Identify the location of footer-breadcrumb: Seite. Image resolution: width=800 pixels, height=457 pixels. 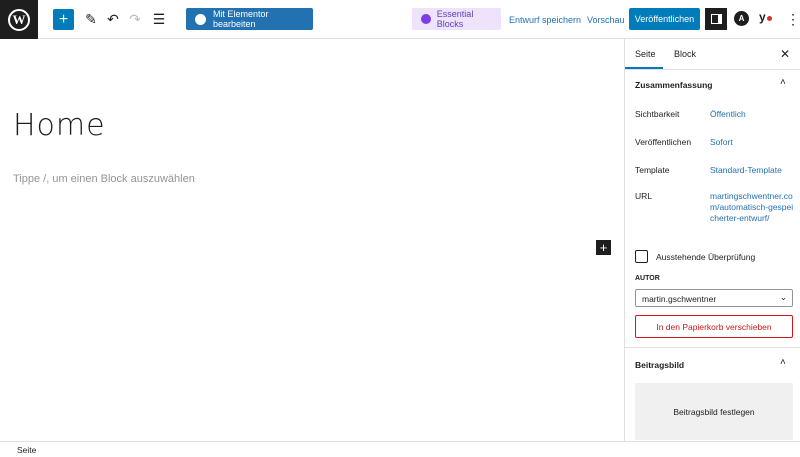
(400, 449).